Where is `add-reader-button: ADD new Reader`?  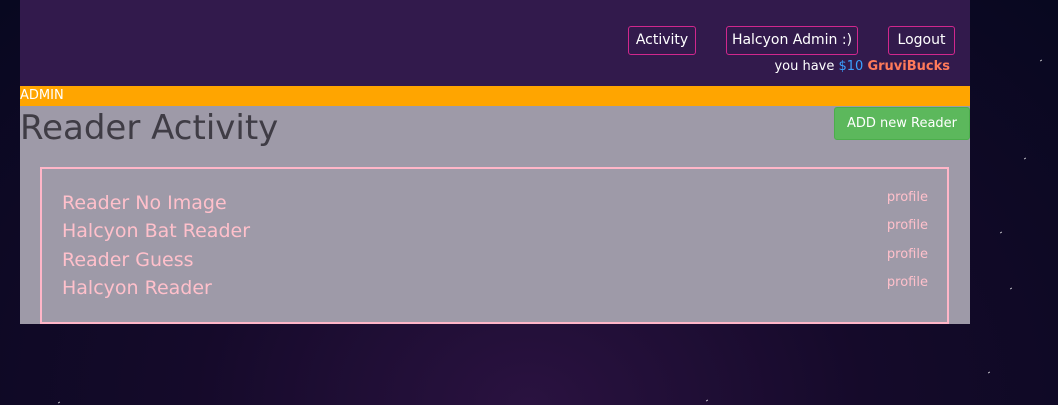 add-reader-button: ADD new Reader is located at coordinates (902, 123).